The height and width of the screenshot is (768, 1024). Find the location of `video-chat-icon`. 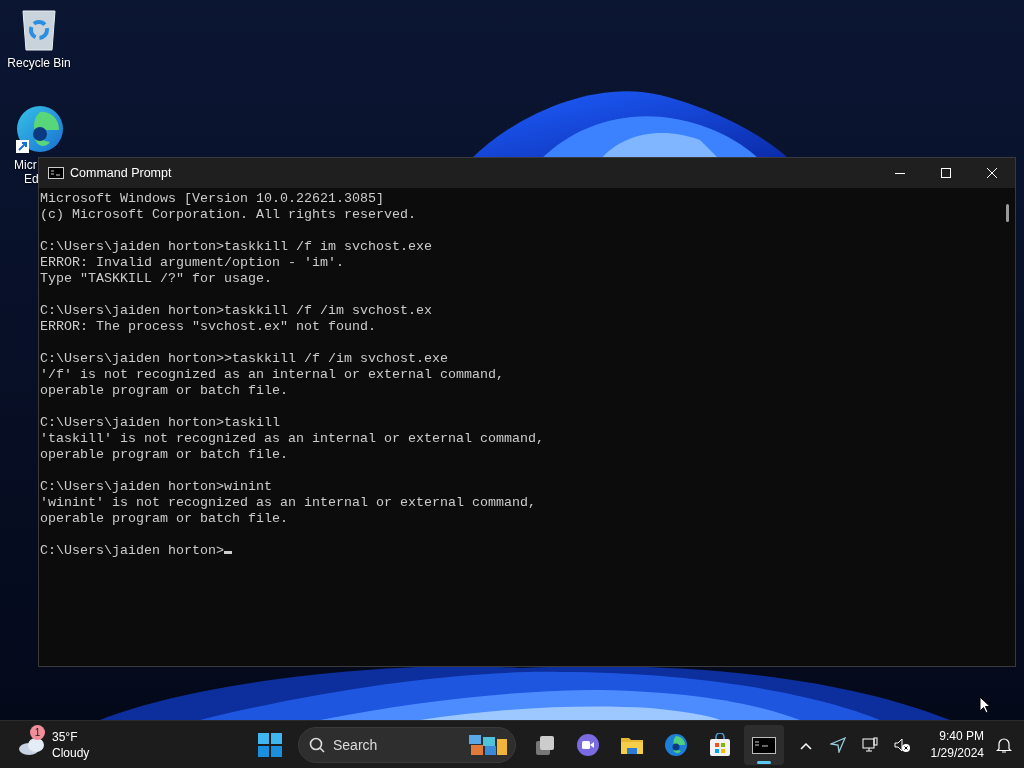

video-chat-icon is located at coordinates (588, 745).